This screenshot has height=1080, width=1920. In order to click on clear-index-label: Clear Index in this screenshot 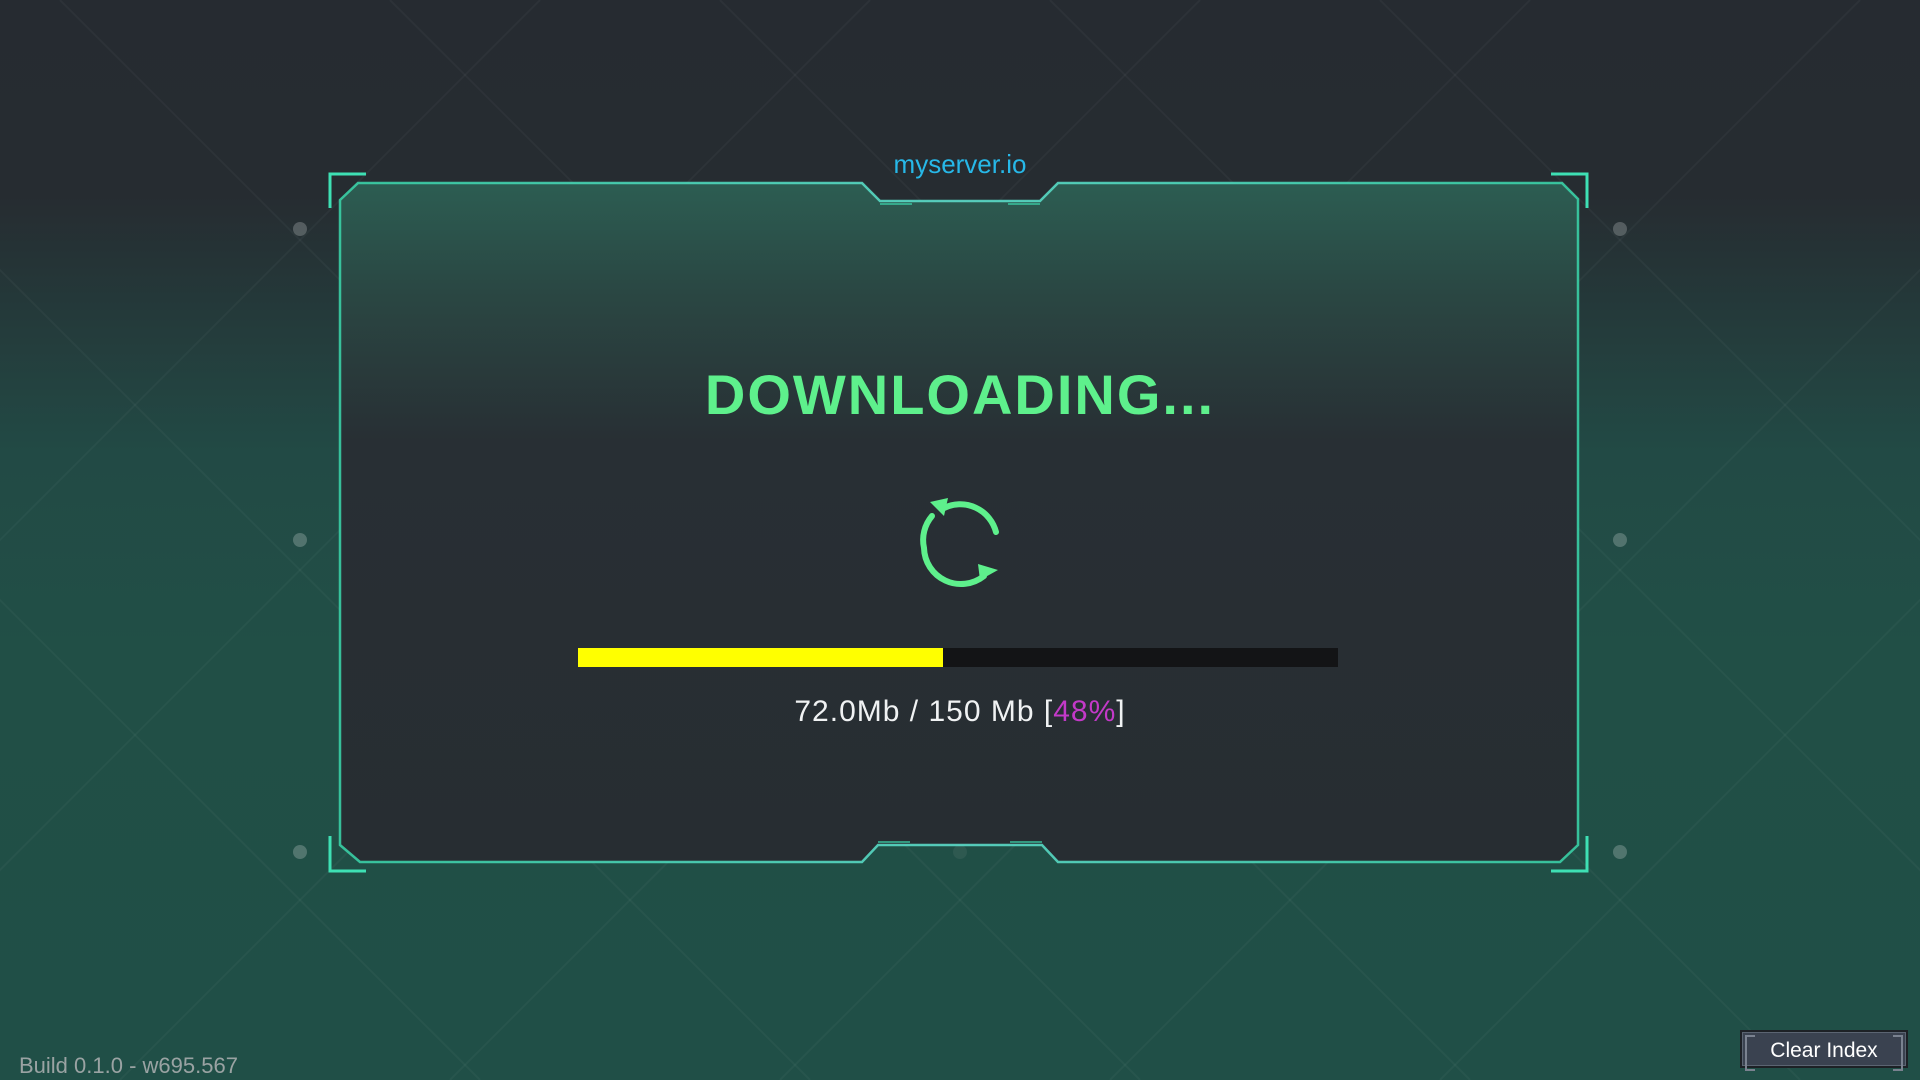, I will do `click(1824, 1050)`.